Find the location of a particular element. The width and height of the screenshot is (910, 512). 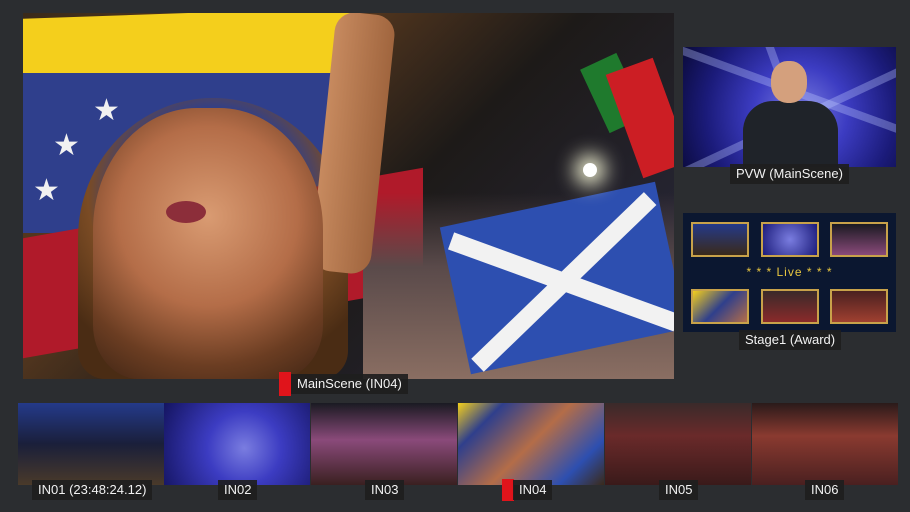

preview-monitor is located at coordinates (789, 107).